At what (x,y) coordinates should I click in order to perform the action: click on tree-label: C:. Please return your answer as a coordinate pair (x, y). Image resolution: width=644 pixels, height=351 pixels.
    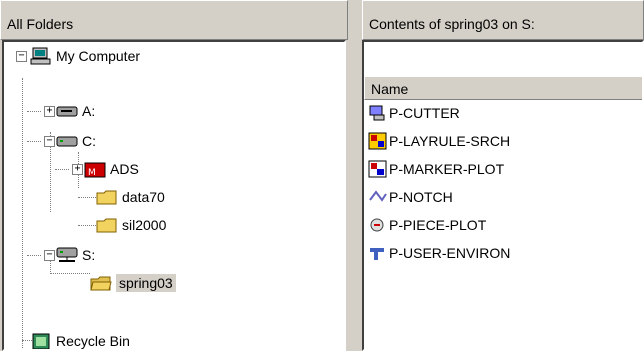
    Looking at the image, I should click on (89, 141).